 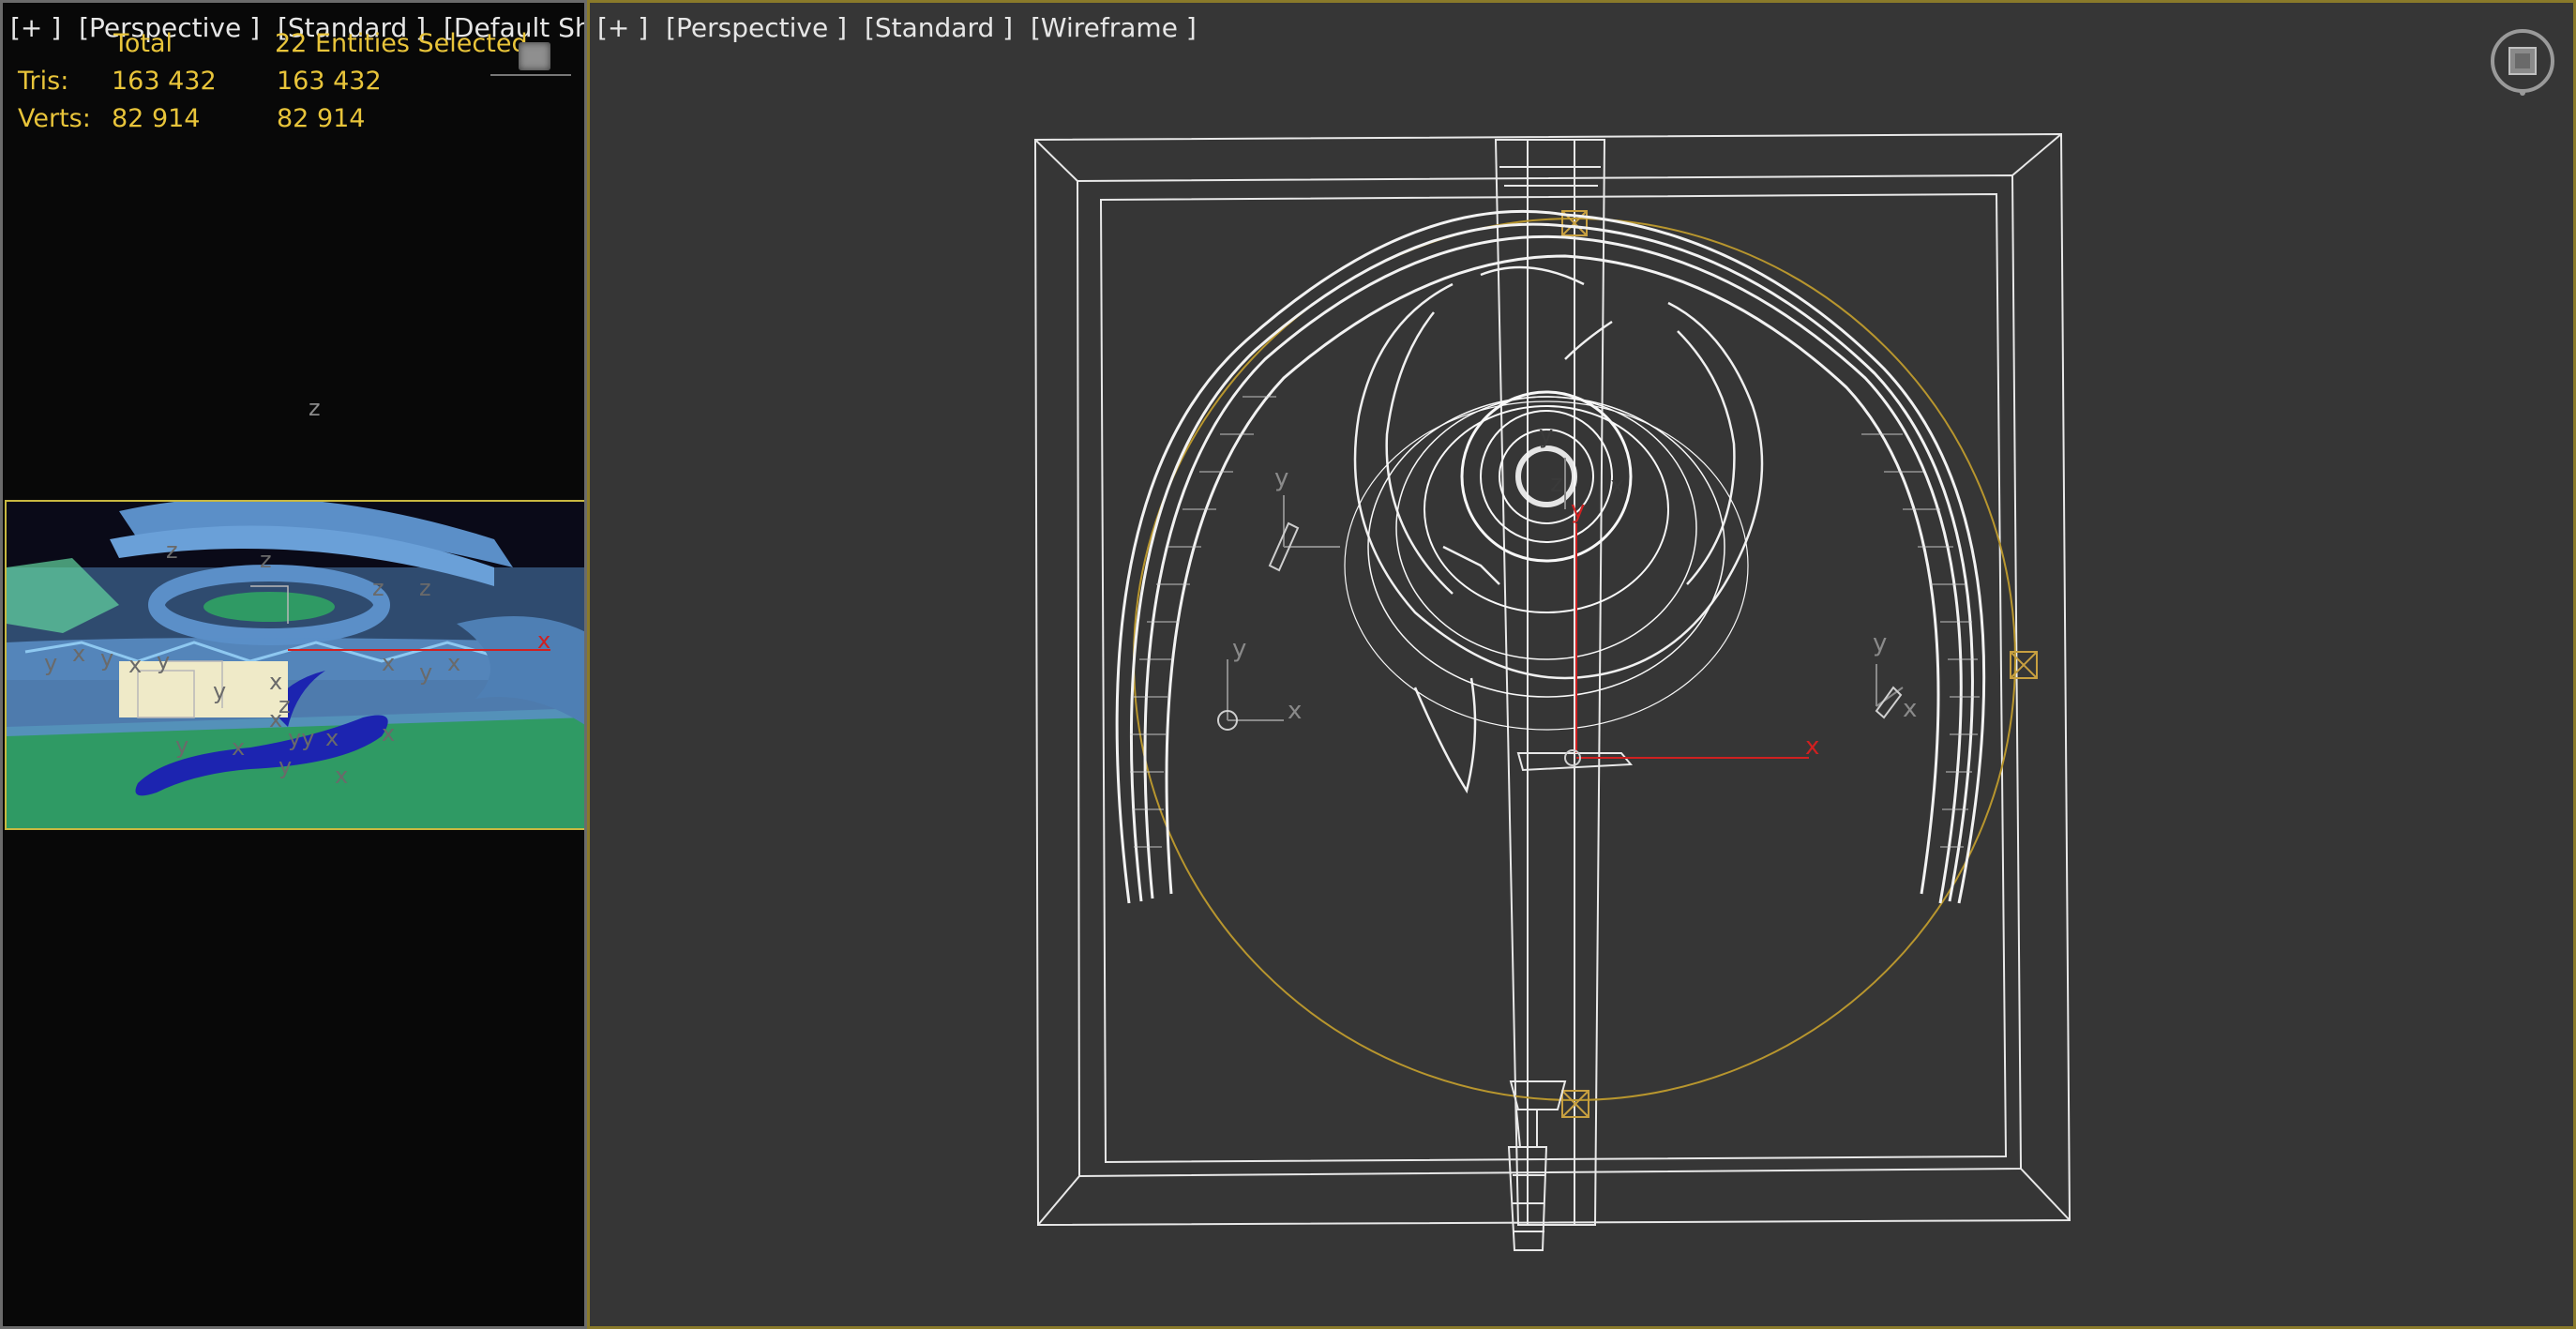 What do you see at coordinates (143, 43) in the screenshot?
I see `stats-header-total: Total` at bounding box center [143, 43].